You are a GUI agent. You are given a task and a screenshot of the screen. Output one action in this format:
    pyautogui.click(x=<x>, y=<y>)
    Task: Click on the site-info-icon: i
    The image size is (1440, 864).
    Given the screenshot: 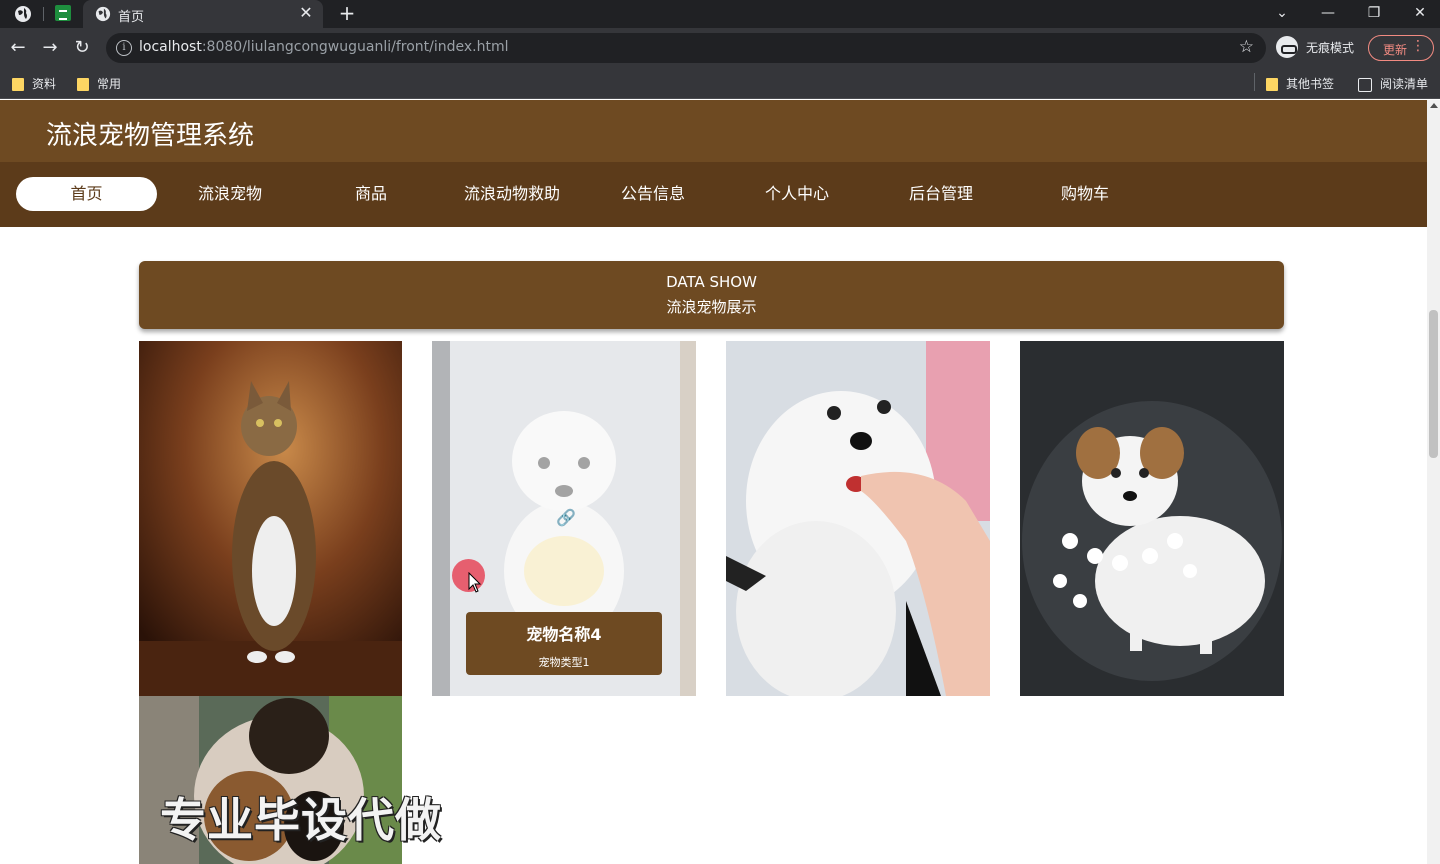 What is the action you would take?
    pyautogui.click(x=124, y=48)
    